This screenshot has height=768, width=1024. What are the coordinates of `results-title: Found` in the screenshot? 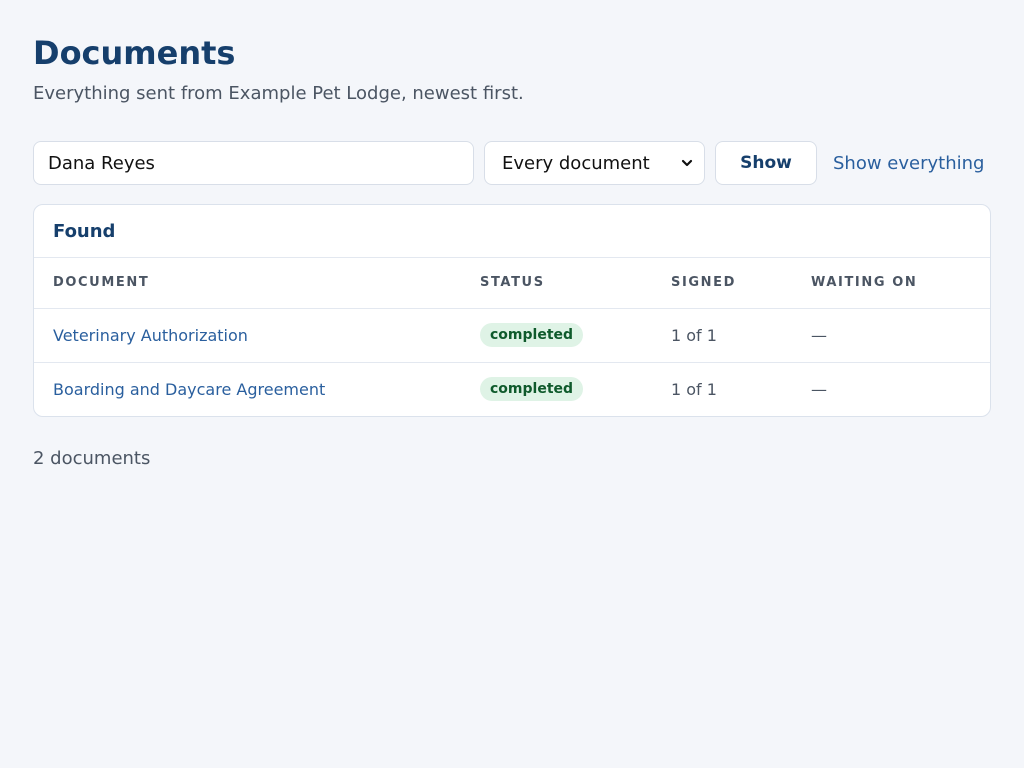 It's located at (512, 231).